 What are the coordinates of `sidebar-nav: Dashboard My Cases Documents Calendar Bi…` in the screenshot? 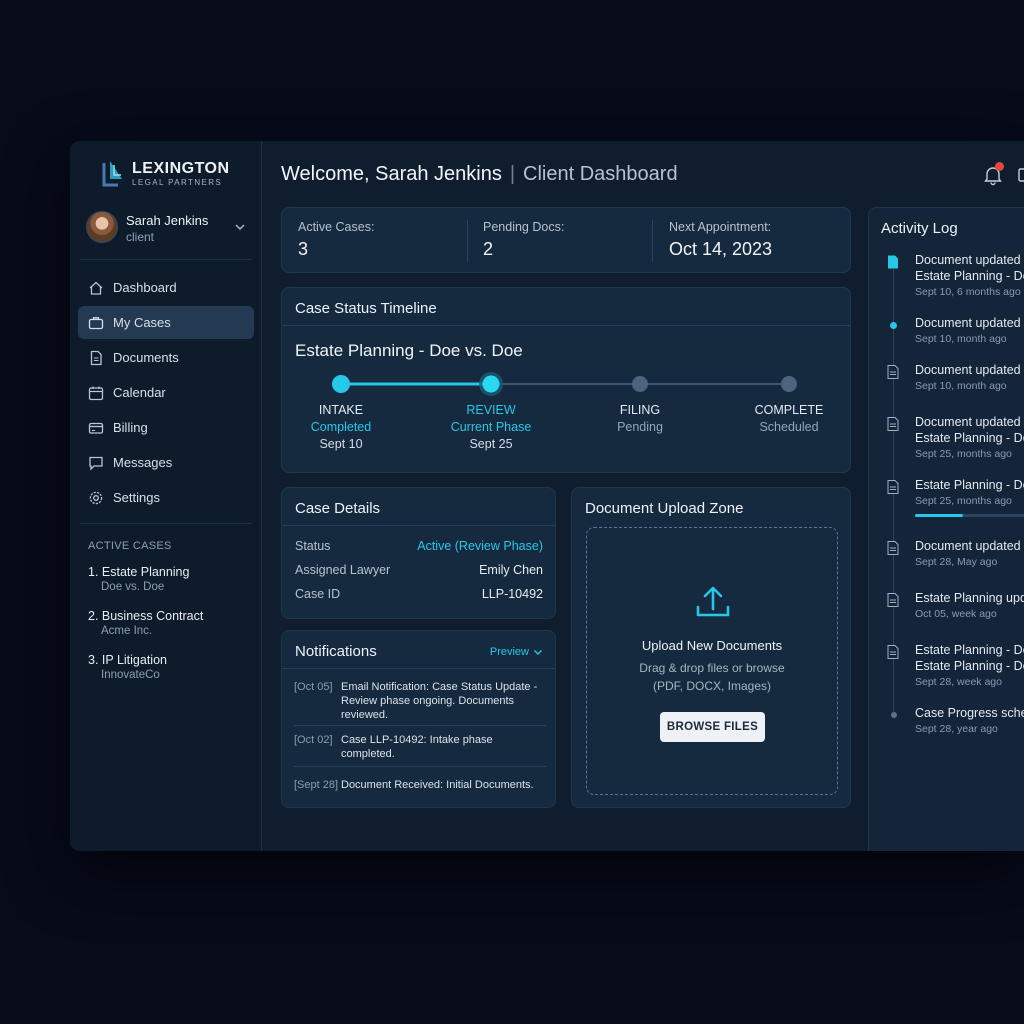 It's located at (166, 393).